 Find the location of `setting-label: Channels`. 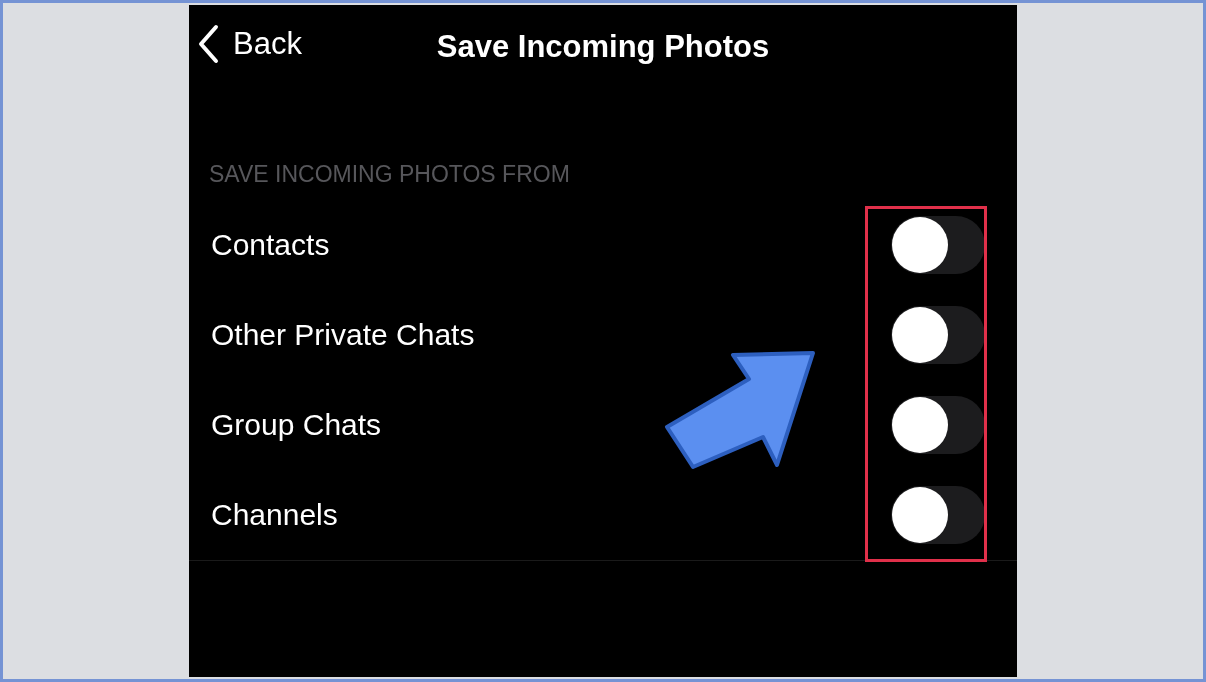

setting-label: Channels is located at coordinates (274, 515).